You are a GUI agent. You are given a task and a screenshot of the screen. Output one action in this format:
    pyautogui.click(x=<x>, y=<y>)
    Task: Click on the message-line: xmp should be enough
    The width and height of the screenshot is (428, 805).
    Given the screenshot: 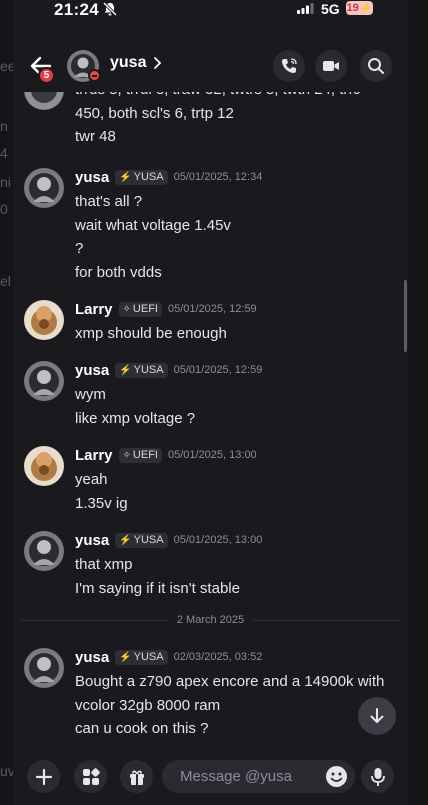 What is the action you would take?
    pyautogui.click(x=151, y=333)
    